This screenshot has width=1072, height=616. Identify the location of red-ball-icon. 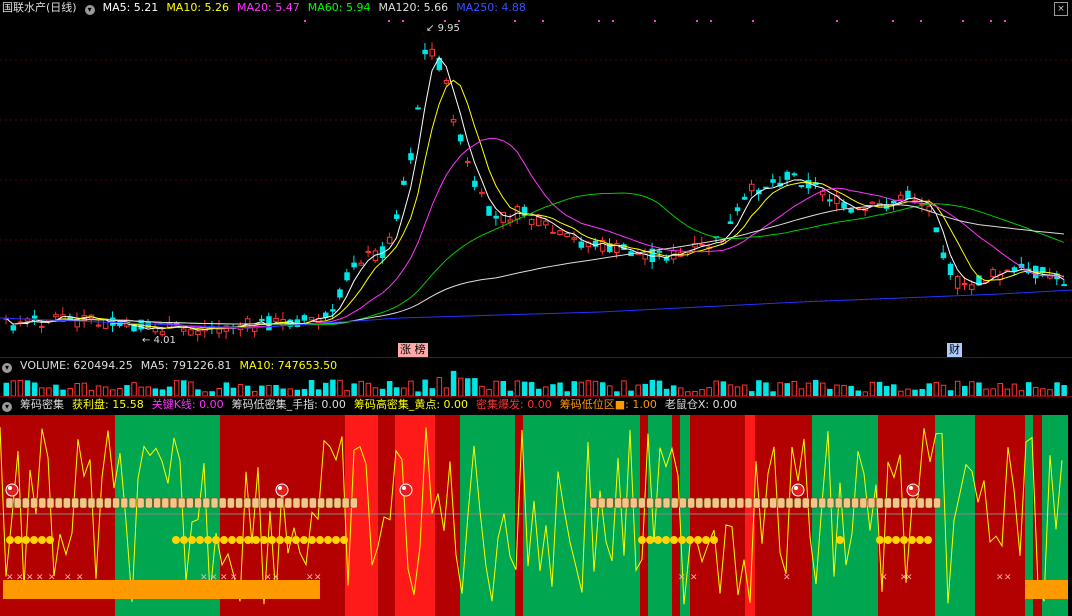
(406, 490).